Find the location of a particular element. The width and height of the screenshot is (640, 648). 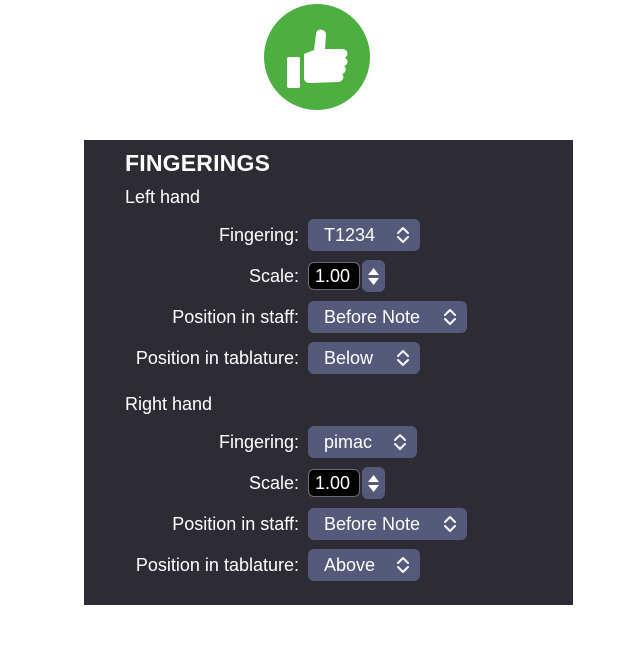

left-staff-select: Before Note is located at coordinates (387, 317).